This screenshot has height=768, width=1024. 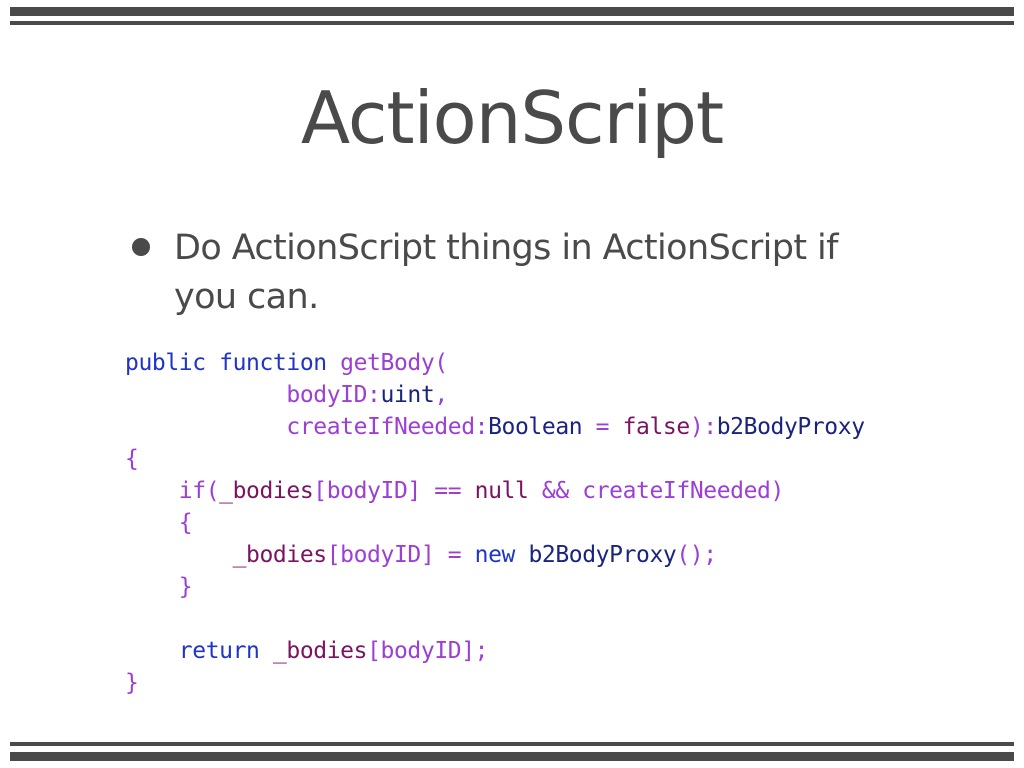 I want to click on code-token: getBody(, so click(x=394, y=363).